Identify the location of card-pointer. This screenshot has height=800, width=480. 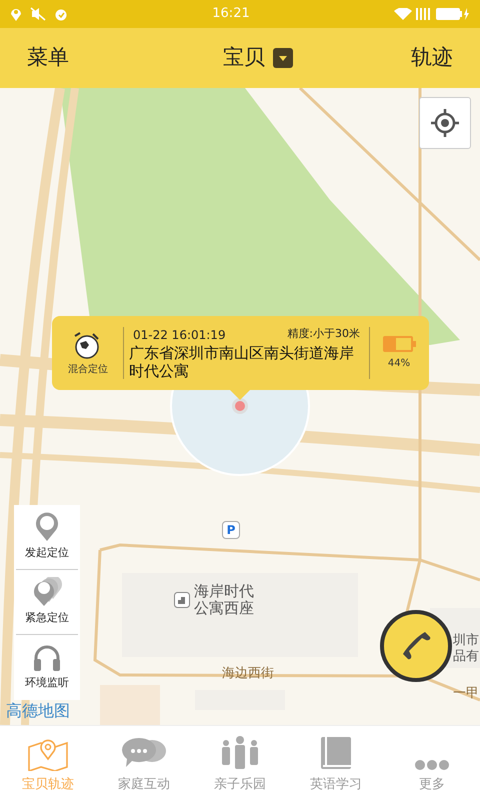
(240, 395).